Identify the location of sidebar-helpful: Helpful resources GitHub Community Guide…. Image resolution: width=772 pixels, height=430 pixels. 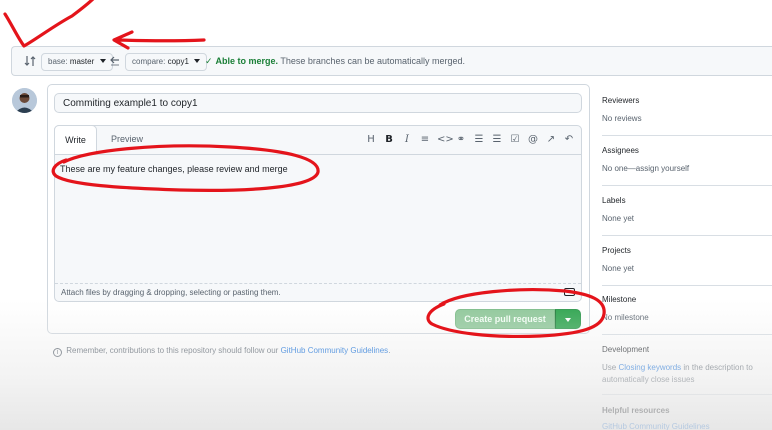
(687, 418).